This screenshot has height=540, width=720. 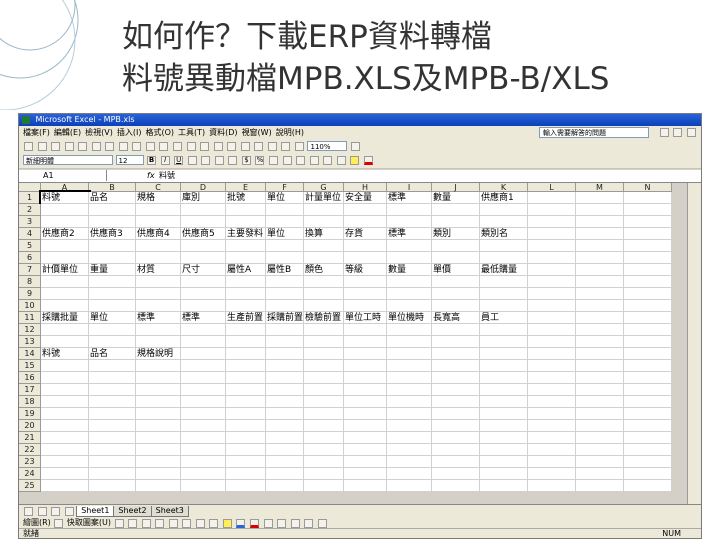 What do you see at coordinates (112, 198) in the screenshot?
I see `table-cell: 品名` at bounding box center [112, 198].